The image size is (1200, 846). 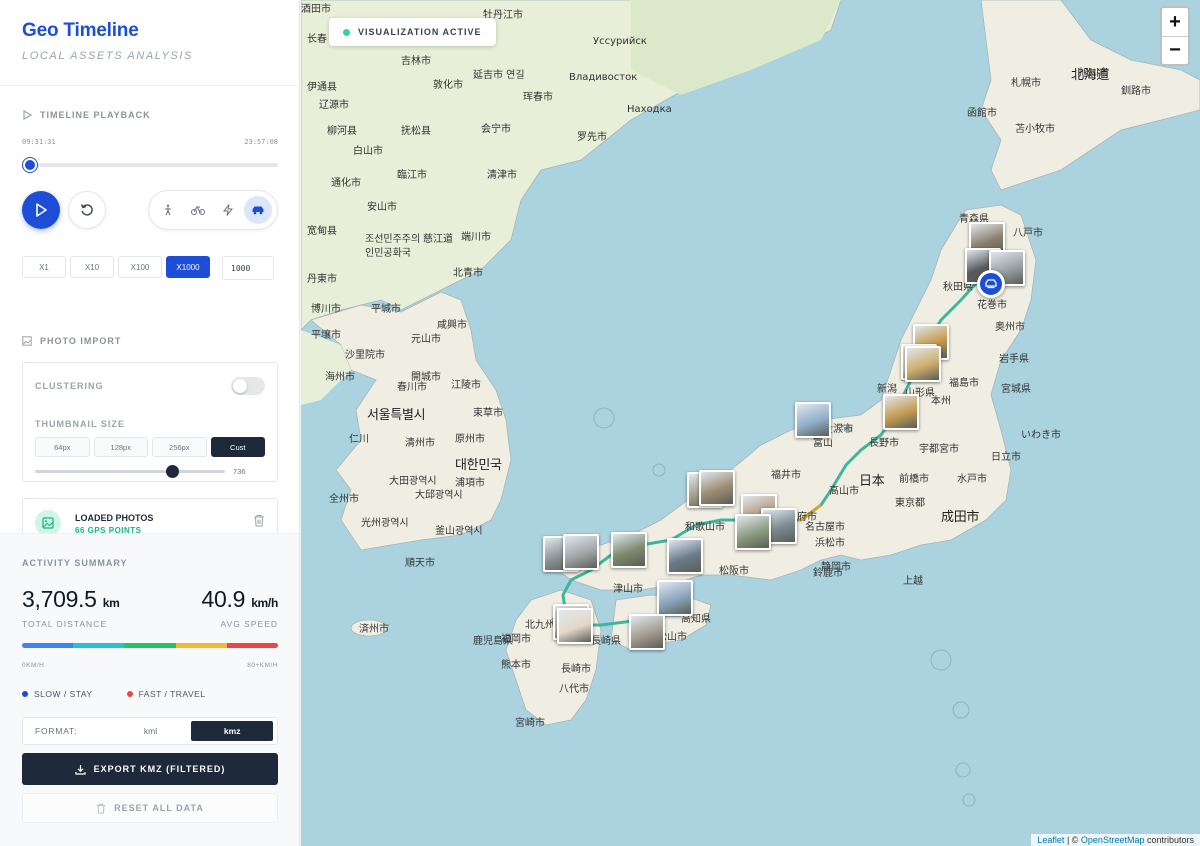 I want to click on visualization-badge: VISUALIZATION ACTIVE, so click(x=412, y=32).